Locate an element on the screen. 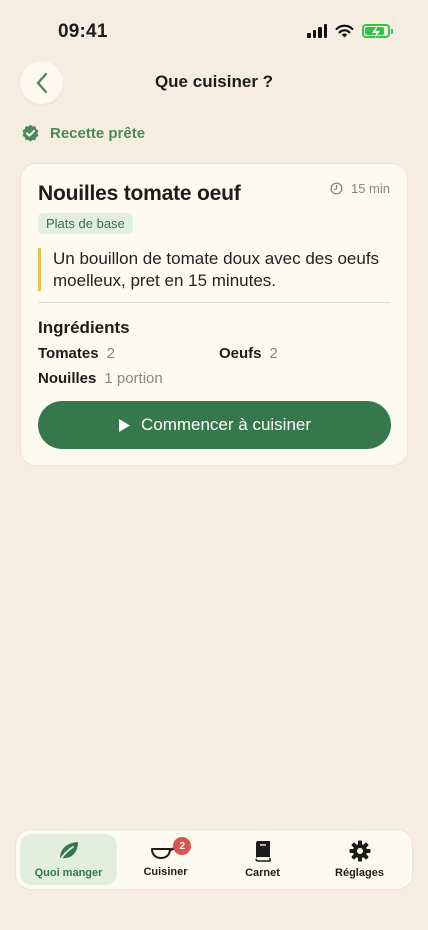  play-icon is located at coordinates (124, 425).